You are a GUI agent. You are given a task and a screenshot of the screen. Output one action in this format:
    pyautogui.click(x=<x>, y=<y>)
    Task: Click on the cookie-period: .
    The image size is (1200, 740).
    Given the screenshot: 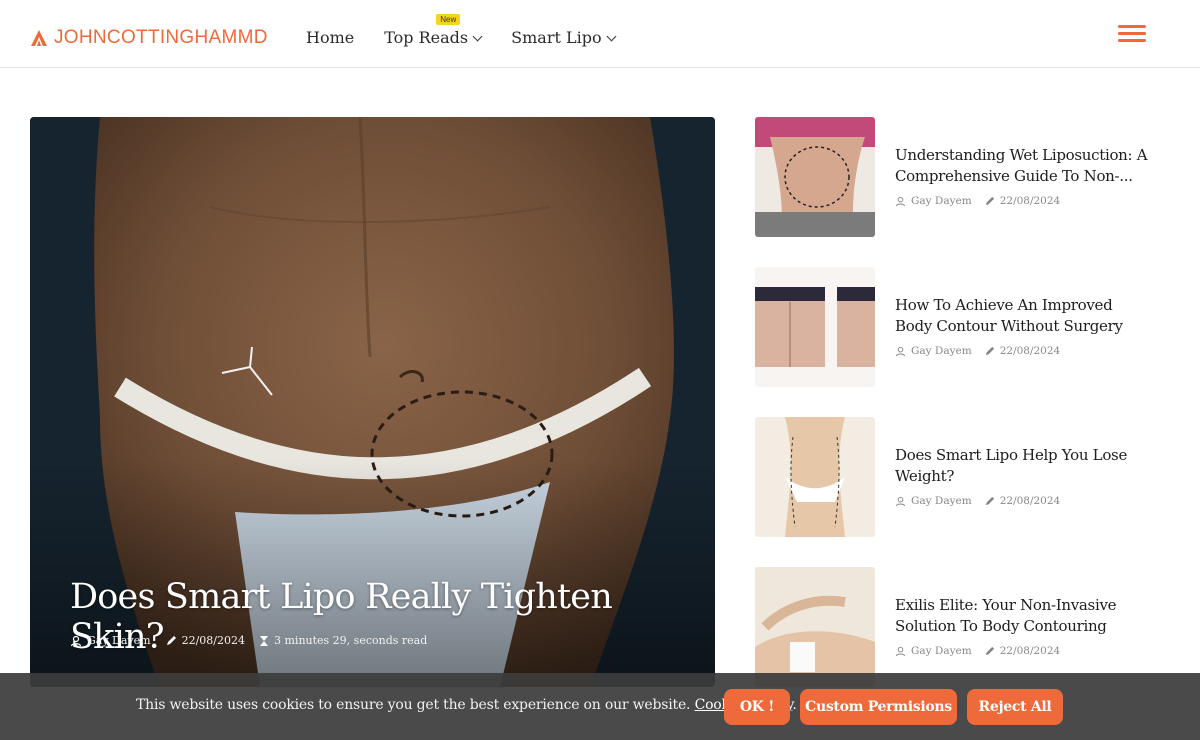 What is the action you would take?
    pyautogui.click(x=794, y=705)
    